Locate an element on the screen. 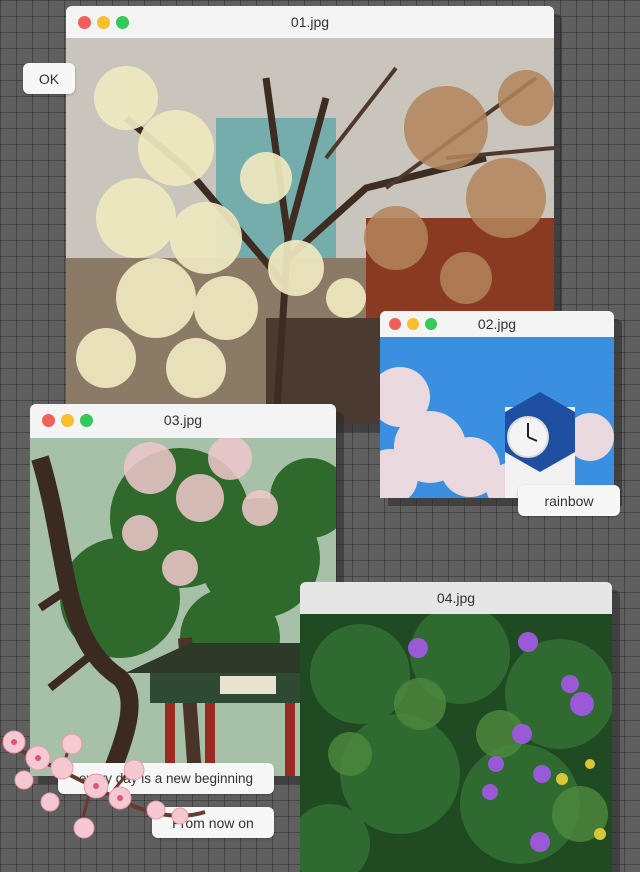  window-titlebar: 01.jpg is located at coordinates (310, 22).